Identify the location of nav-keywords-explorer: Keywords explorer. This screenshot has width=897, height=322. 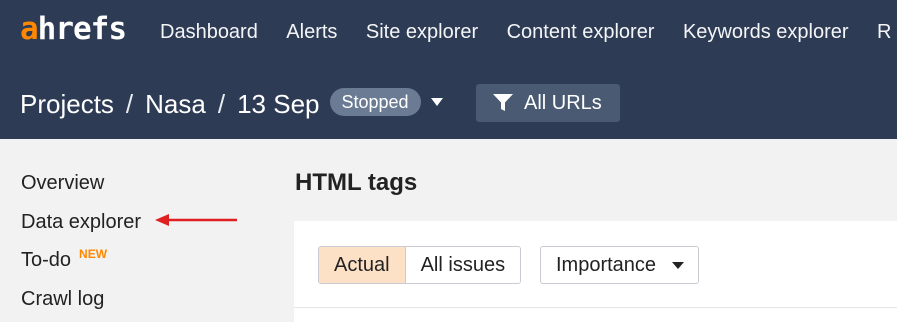
(766, 32).